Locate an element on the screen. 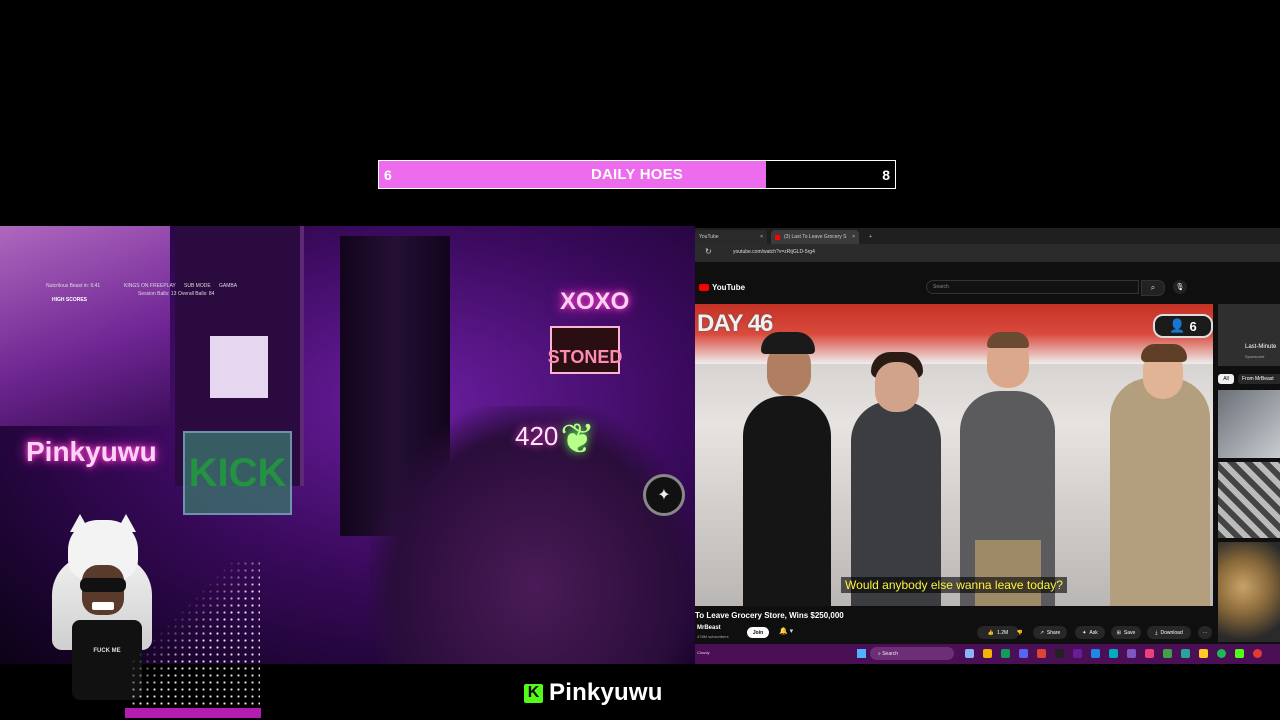 The height and width of the screenshot is (720, 1280). filter-chip-from-channel: From MrBeast is located at coordinates (1259, 379).